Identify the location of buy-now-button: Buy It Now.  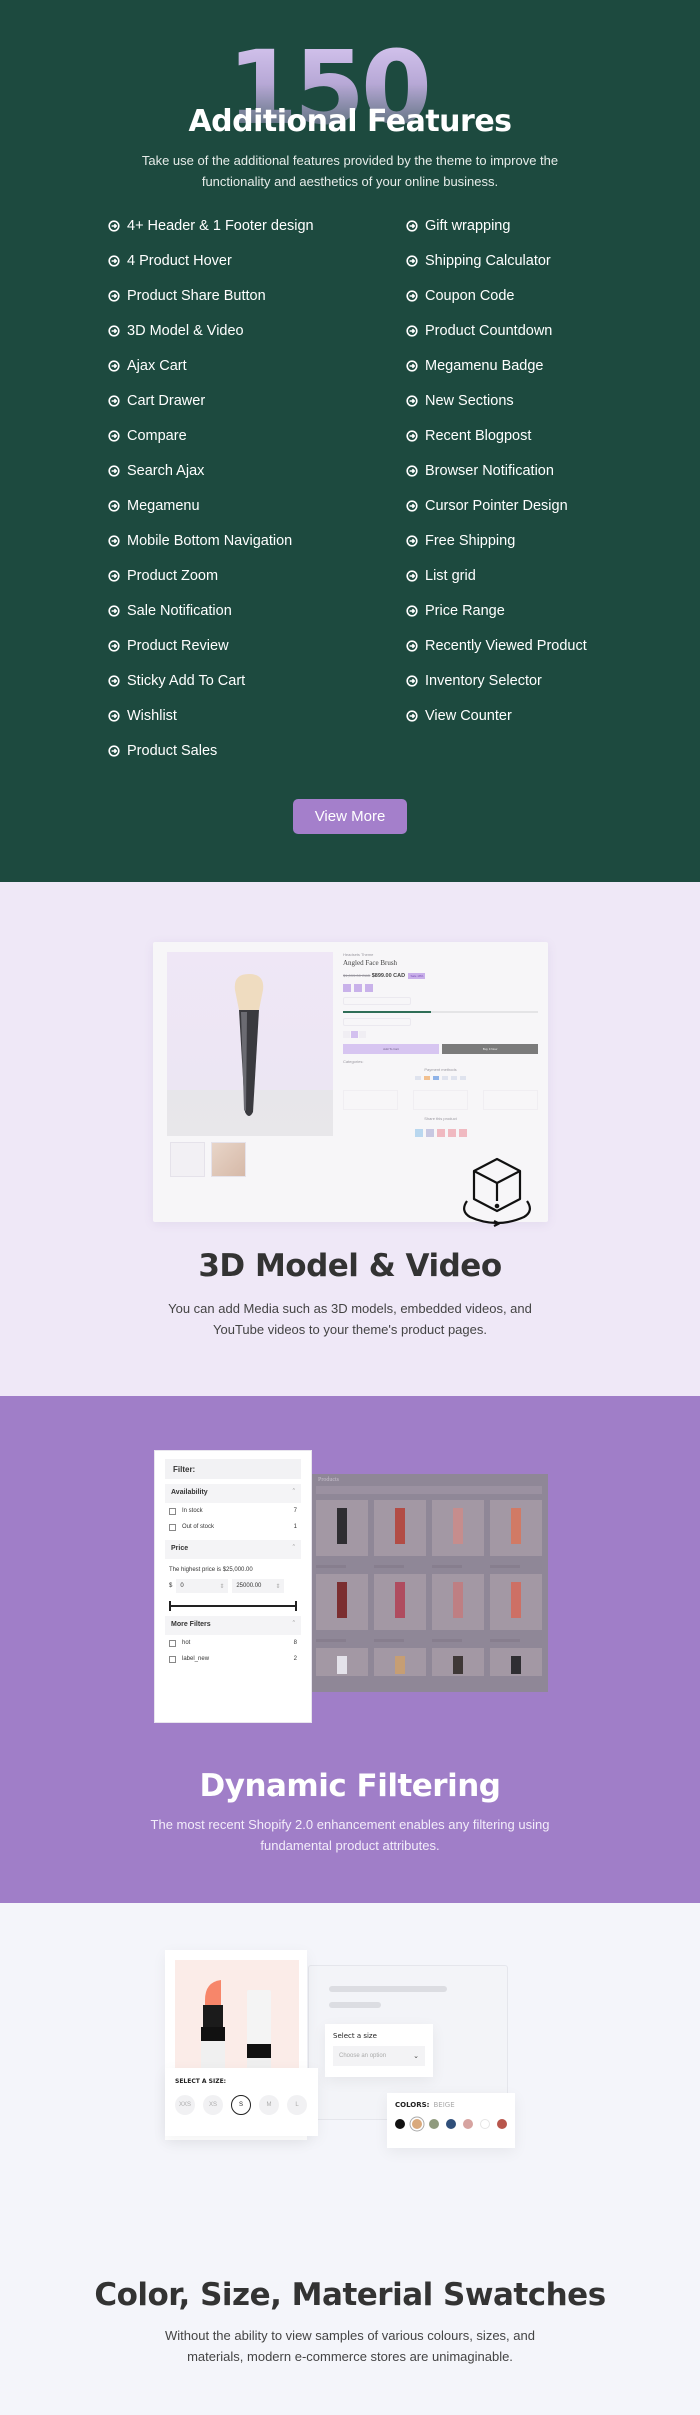
(490, 1049).